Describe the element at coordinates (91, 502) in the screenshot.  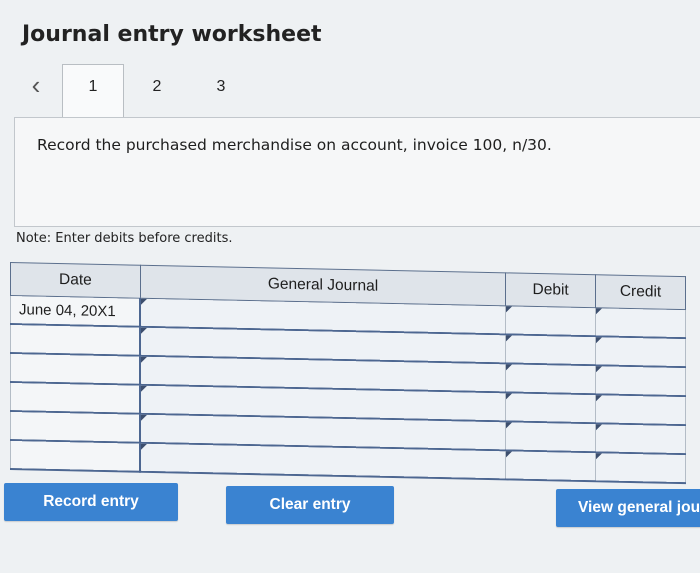
I see `record-entry-button: Record entry` at that location.